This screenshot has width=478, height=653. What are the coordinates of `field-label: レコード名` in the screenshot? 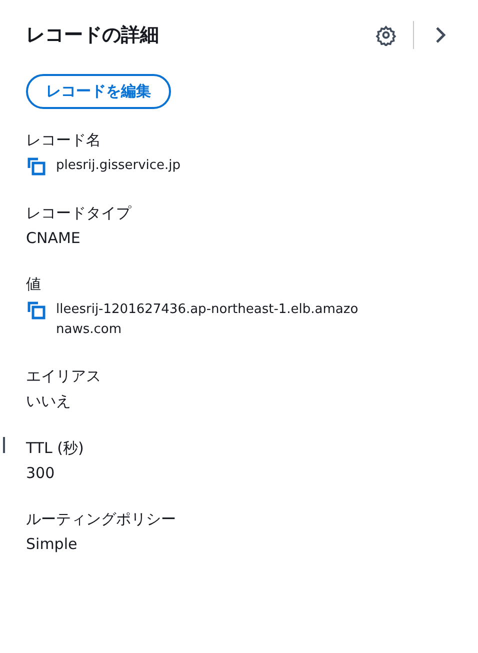 It's located at (64, 140).